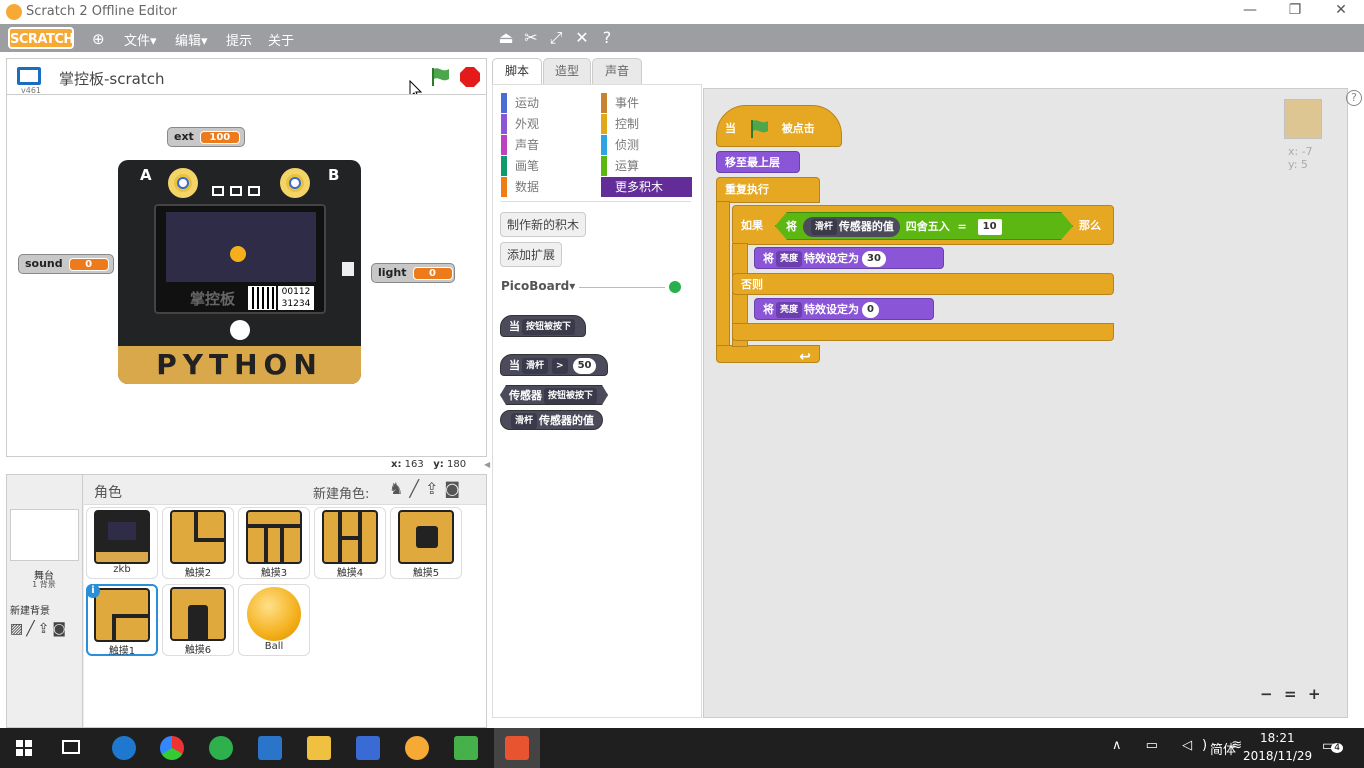 This screenshot has width=1364, height=768. Describe the element at coordinates (470, 77) in the screenshot. I see `stop-icon` at that location.